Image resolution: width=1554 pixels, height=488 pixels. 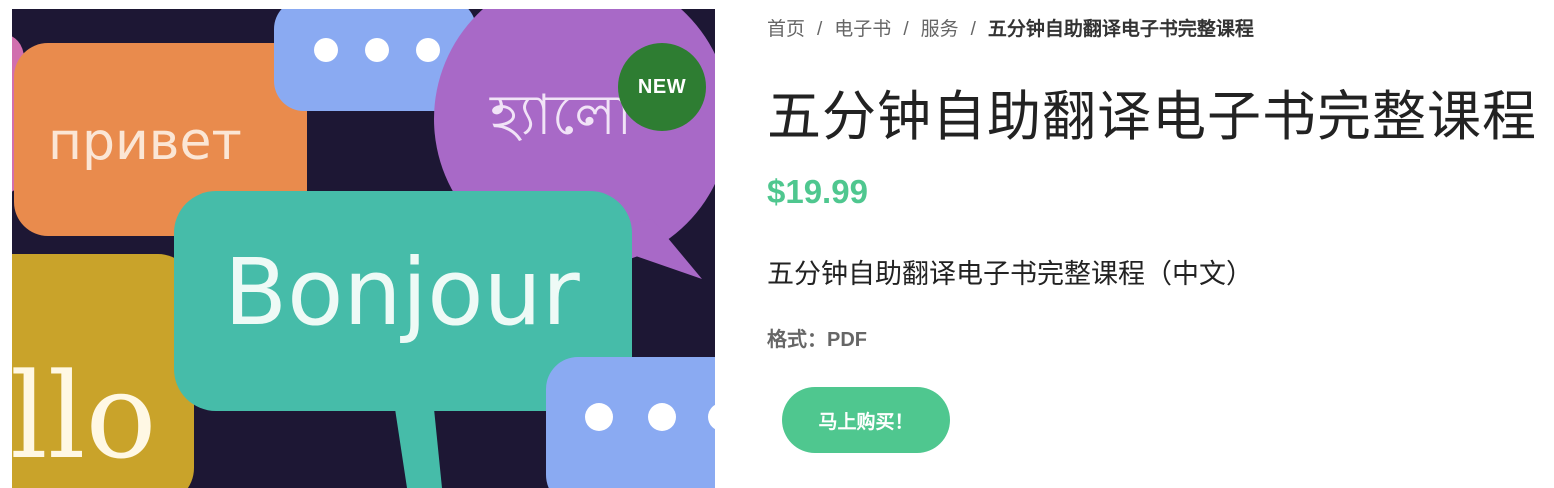 What do you see at coordinates (1152, 117) in the screenshot?
I see `product-title: 五分钟自助翻译电子书完整课程` at bounding box center [1152, 117].